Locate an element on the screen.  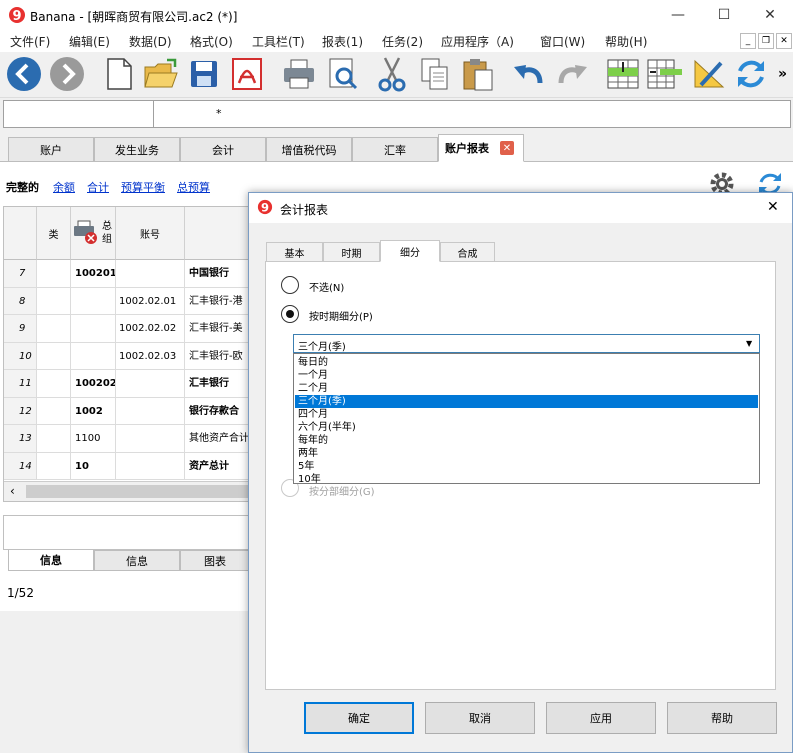
tab-accounting: 会计 is located at coordinates (223, 149).